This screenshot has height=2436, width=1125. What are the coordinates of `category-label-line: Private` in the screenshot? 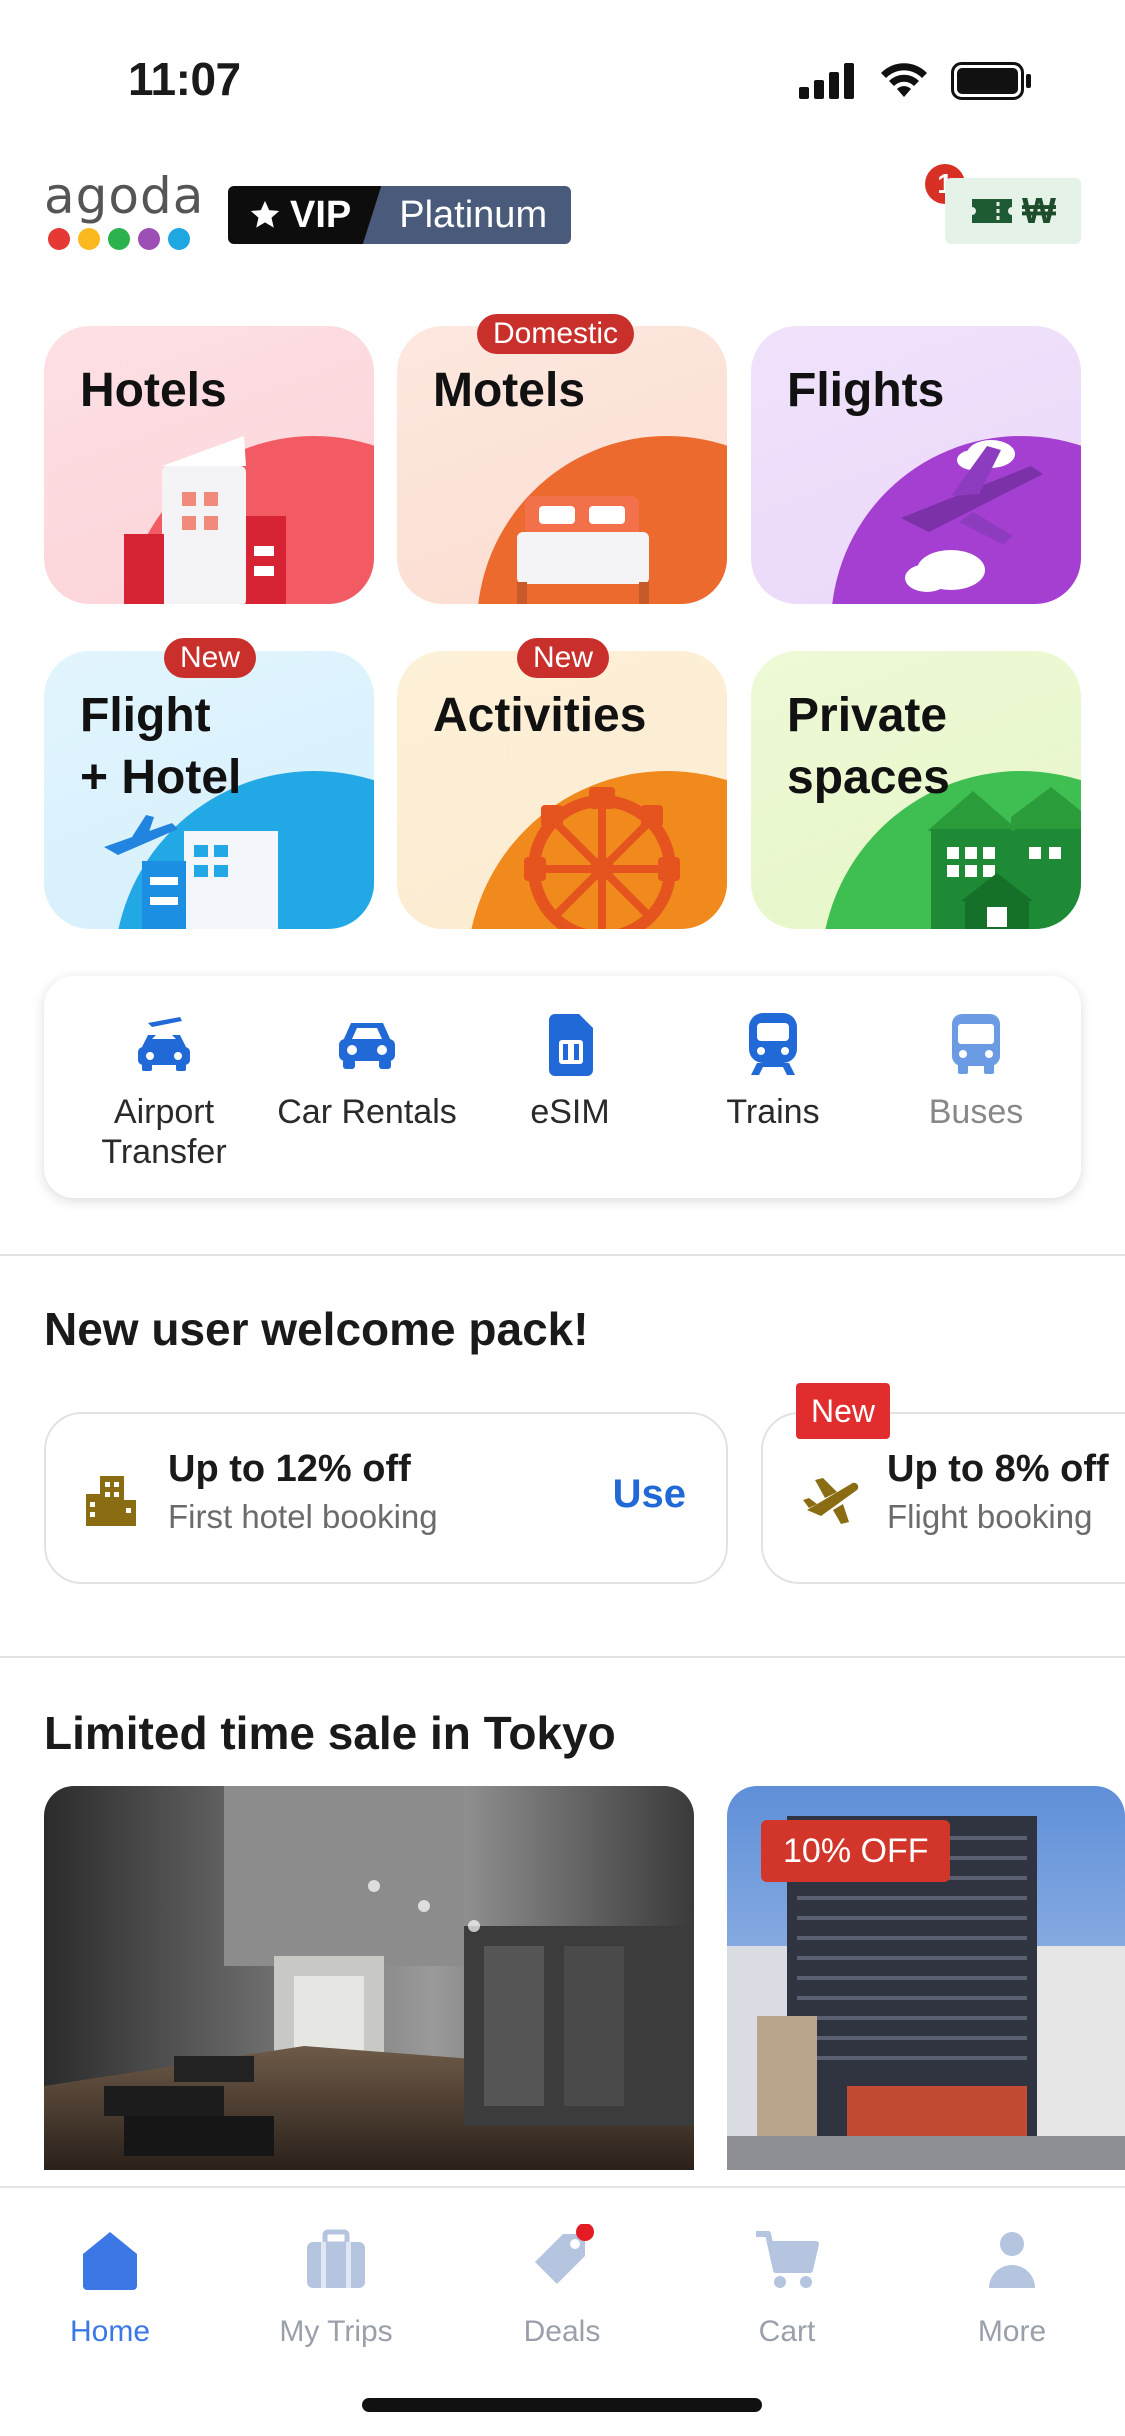 It's located at (867, 715).